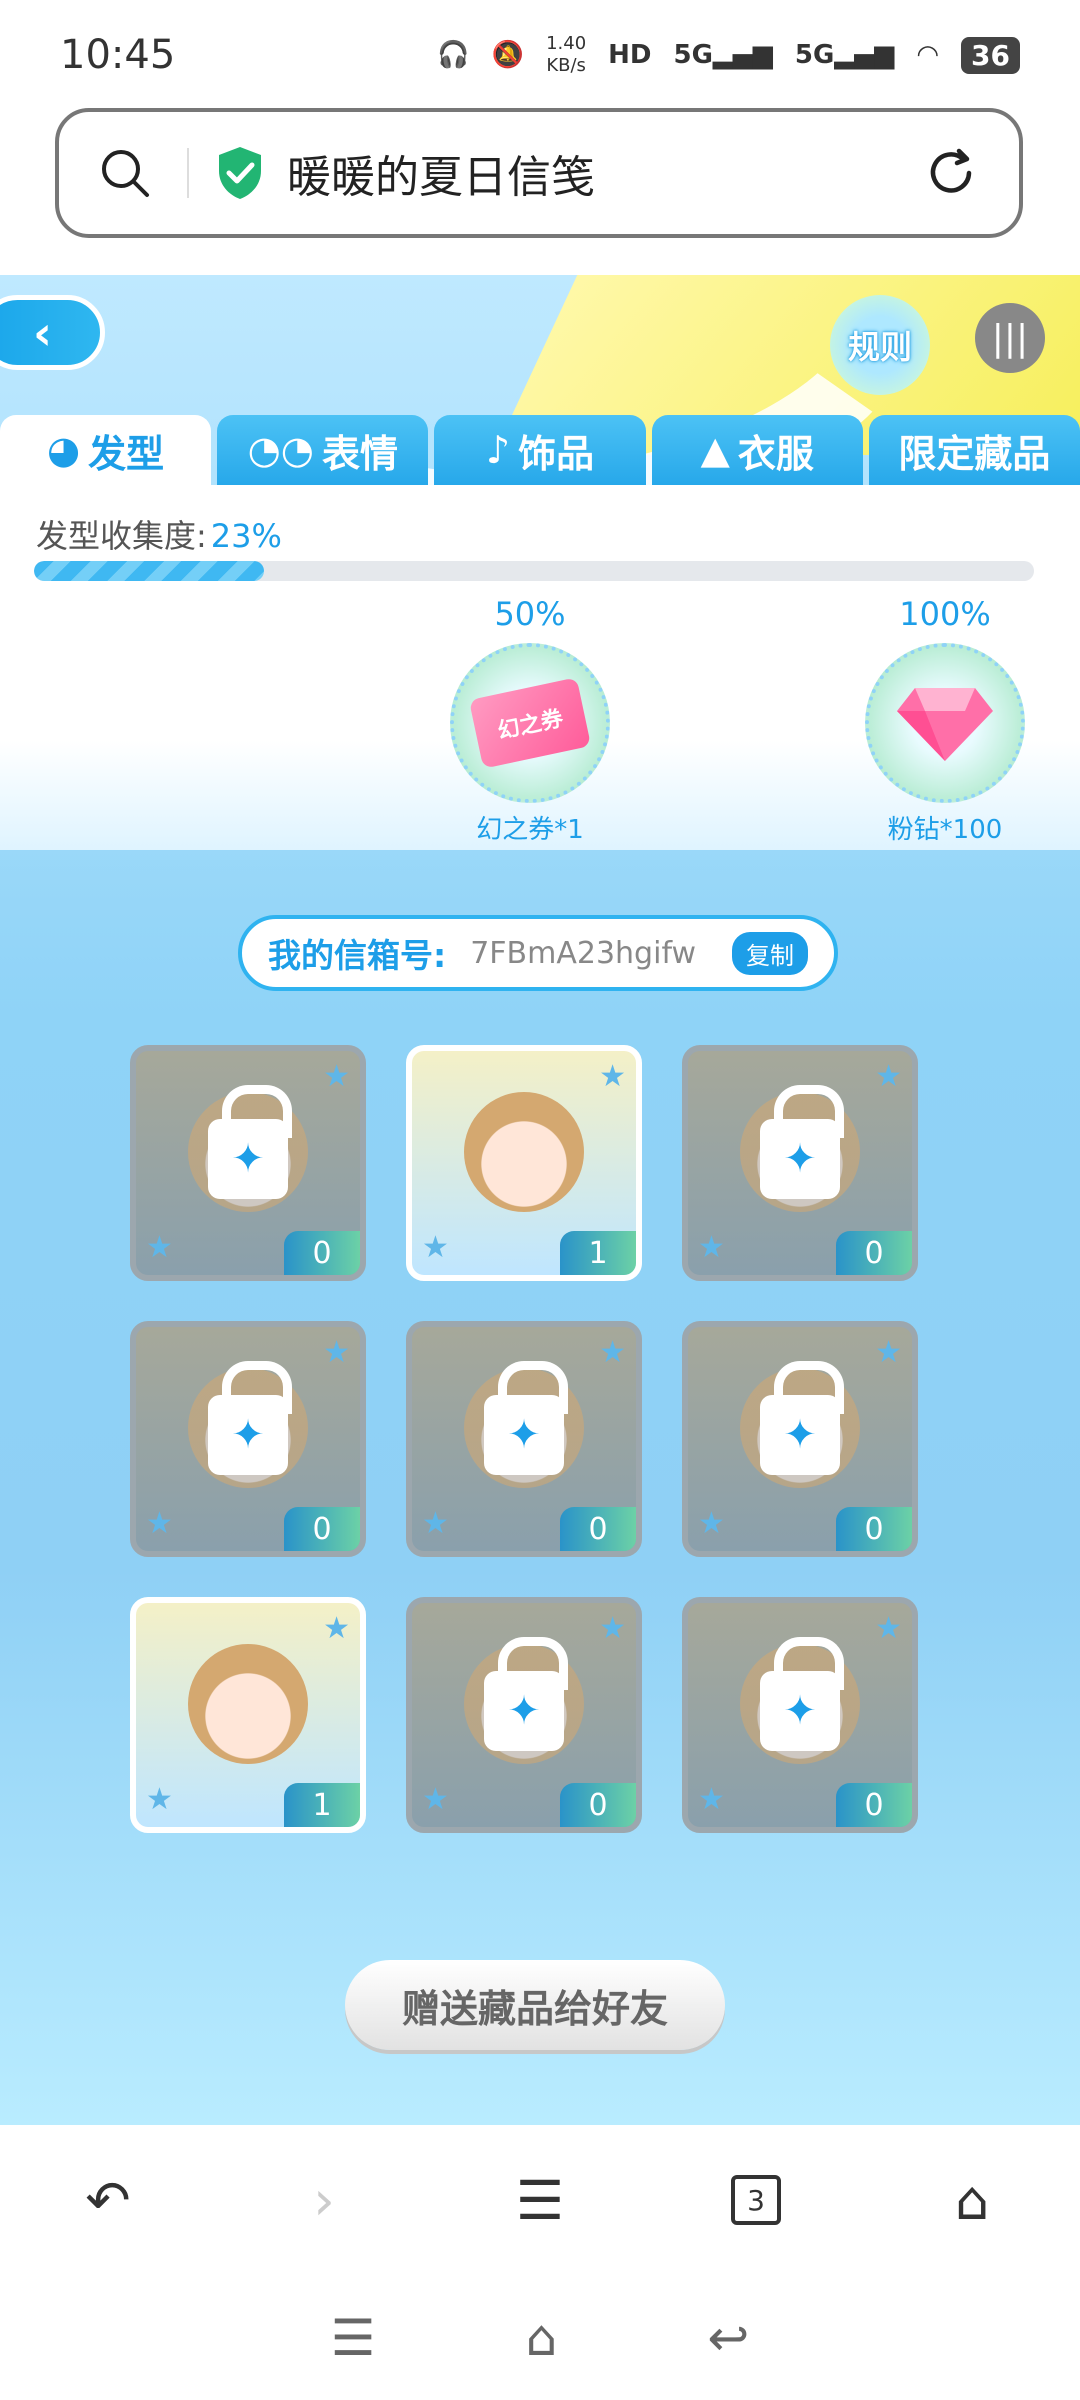  I want to click on mask-icon: ◔◔, so click(280, 450).